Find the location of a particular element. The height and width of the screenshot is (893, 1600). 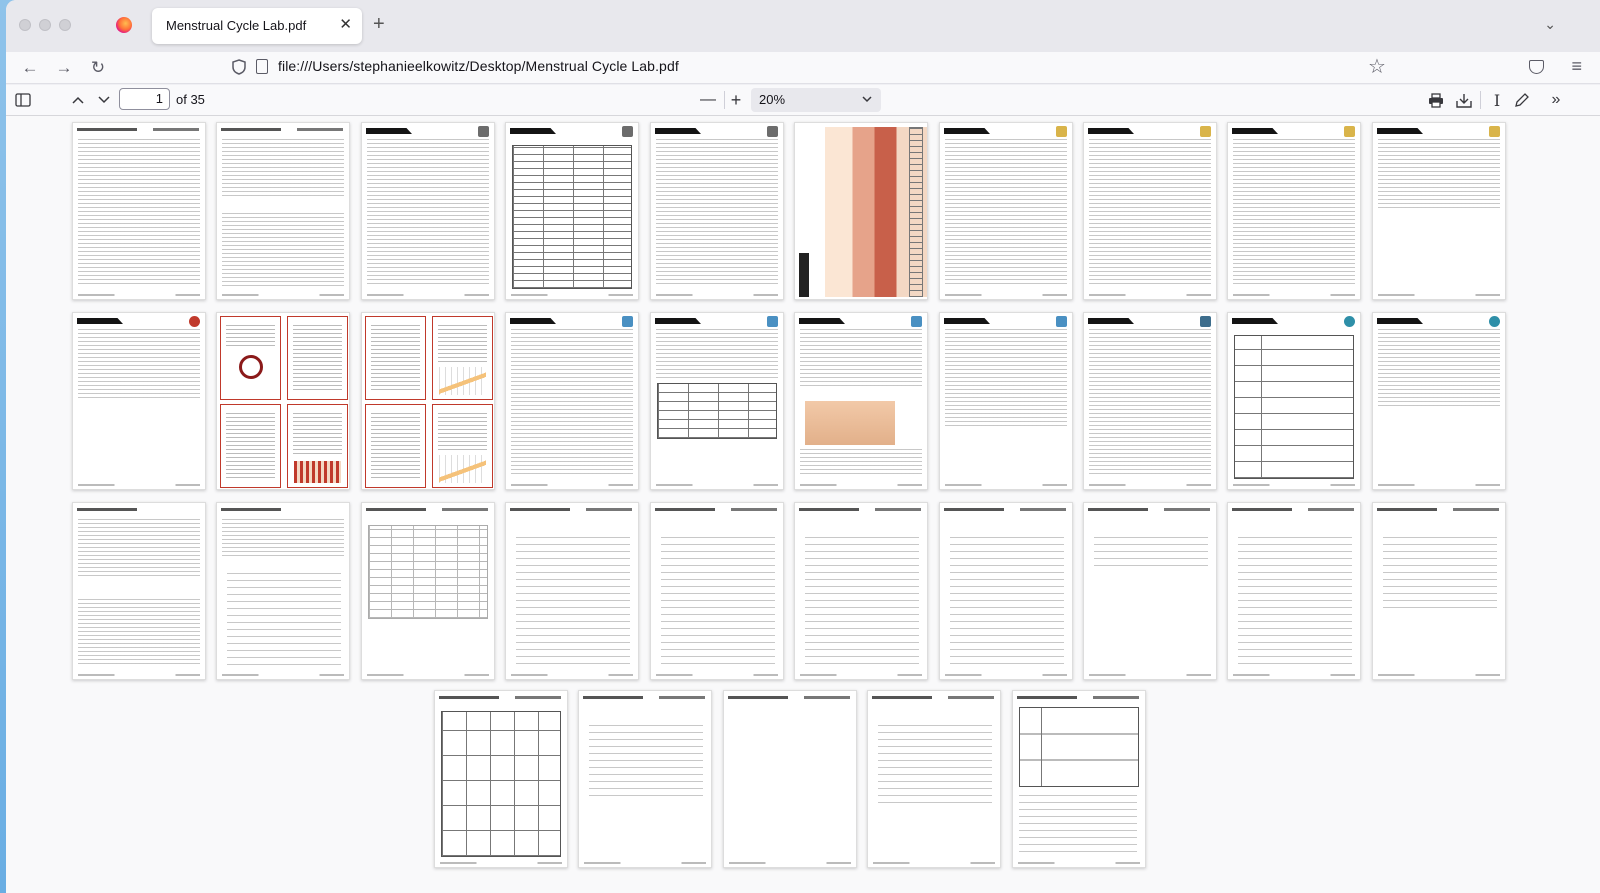

new-tab-button: + is located at coordinates (379, 24).